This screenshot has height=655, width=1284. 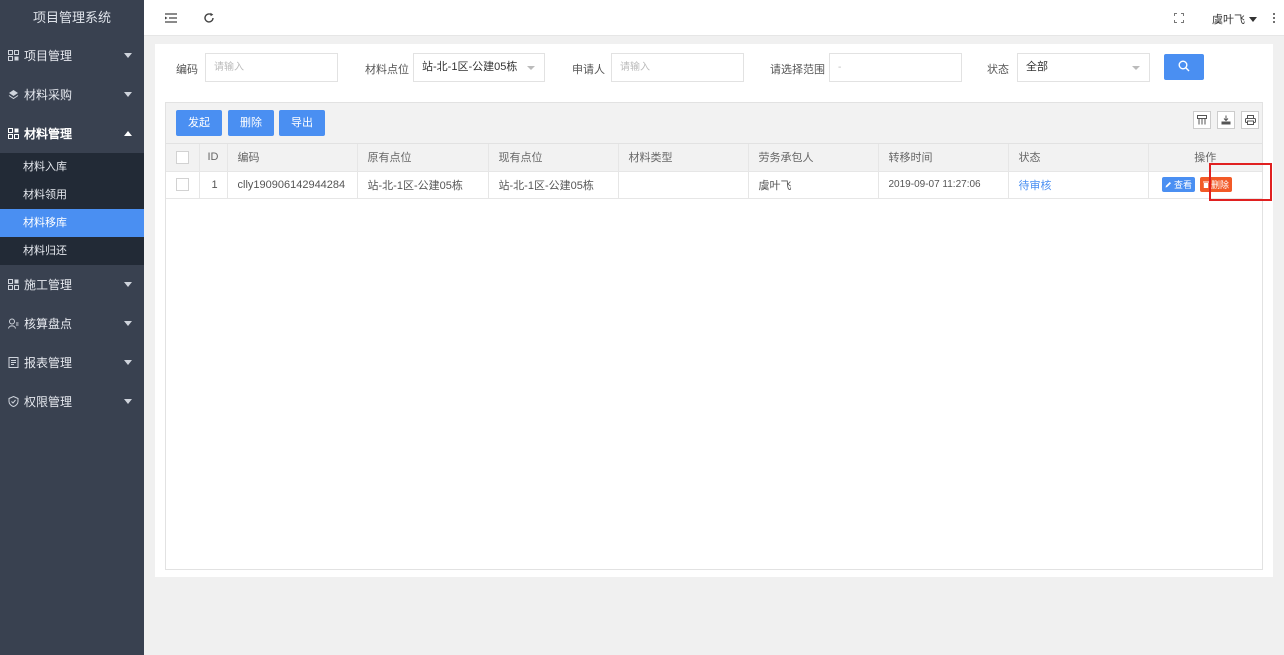 I want to click on col-header-material-type: 材料类型, so click(x=683, y=158).